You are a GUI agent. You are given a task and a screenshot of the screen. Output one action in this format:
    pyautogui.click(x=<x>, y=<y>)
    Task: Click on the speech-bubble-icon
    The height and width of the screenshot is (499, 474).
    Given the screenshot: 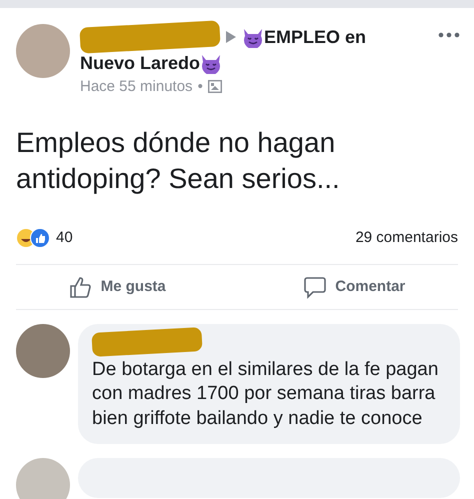 What is the action you would take?
    pyautogui.click(x=315, y=286)
    